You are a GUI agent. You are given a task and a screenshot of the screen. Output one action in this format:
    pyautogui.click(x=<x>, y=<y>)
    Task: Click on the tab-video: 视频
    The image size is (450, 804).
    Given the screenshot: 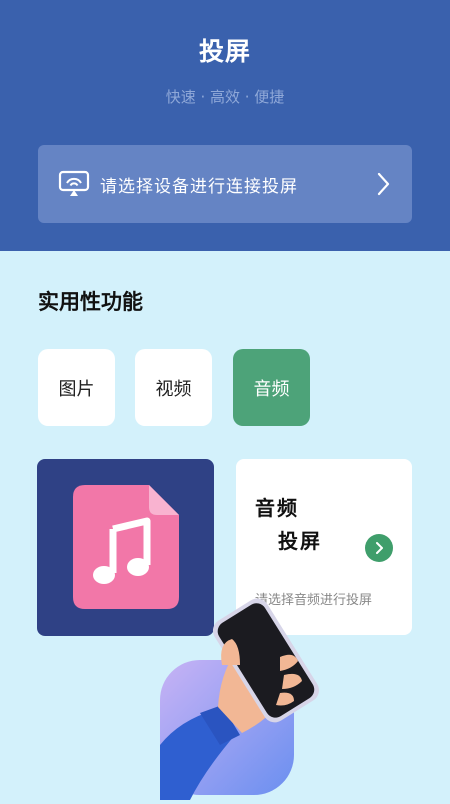 What is the action you would take?
    pyautogui.click(x=173, y=387)
    